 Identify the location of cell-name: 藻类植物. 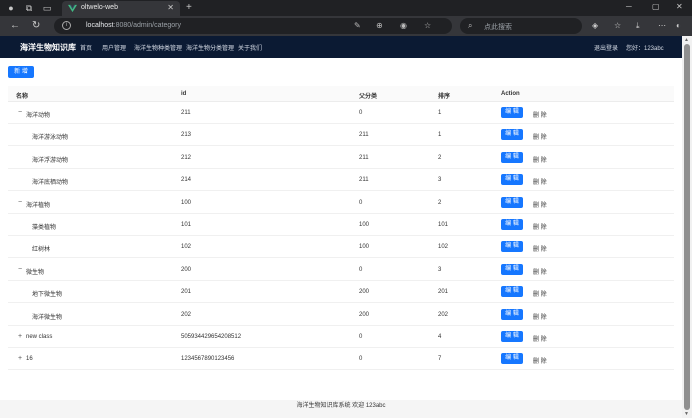
(44, 228).